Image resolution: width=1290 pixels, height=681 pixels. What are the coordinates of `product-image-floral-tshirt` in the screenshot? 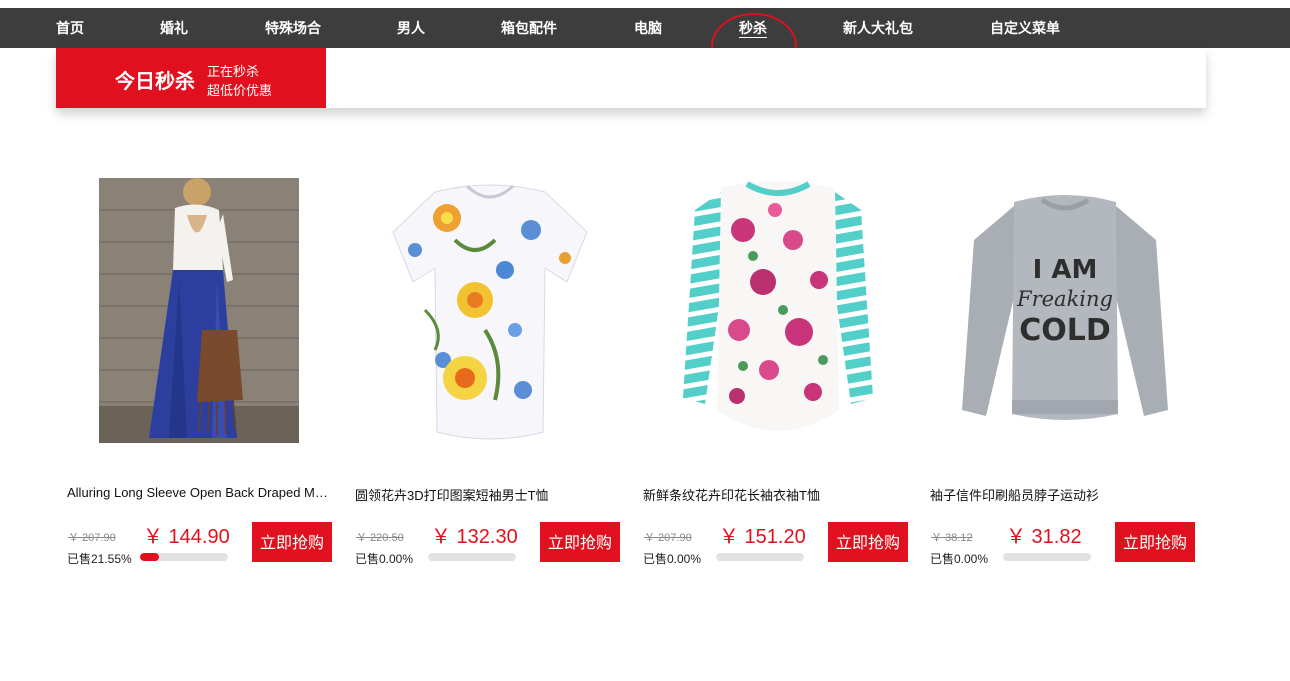 It's located at (490, 310).